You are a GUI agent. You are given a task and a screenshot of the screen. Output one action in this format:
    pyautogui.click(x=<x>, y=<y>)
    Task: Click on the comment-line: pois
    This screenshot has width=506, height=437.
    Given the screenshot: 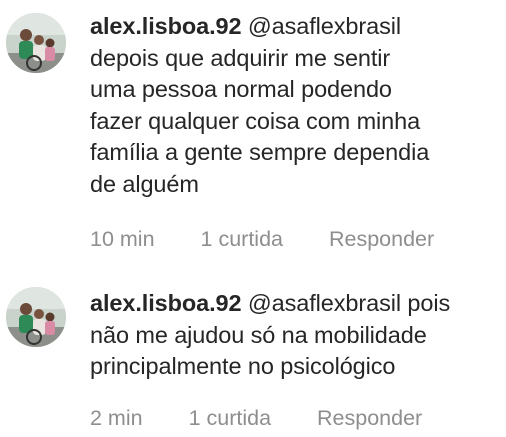 What is the action you would take?
    pyautogui.click(x=429, y=303)
    